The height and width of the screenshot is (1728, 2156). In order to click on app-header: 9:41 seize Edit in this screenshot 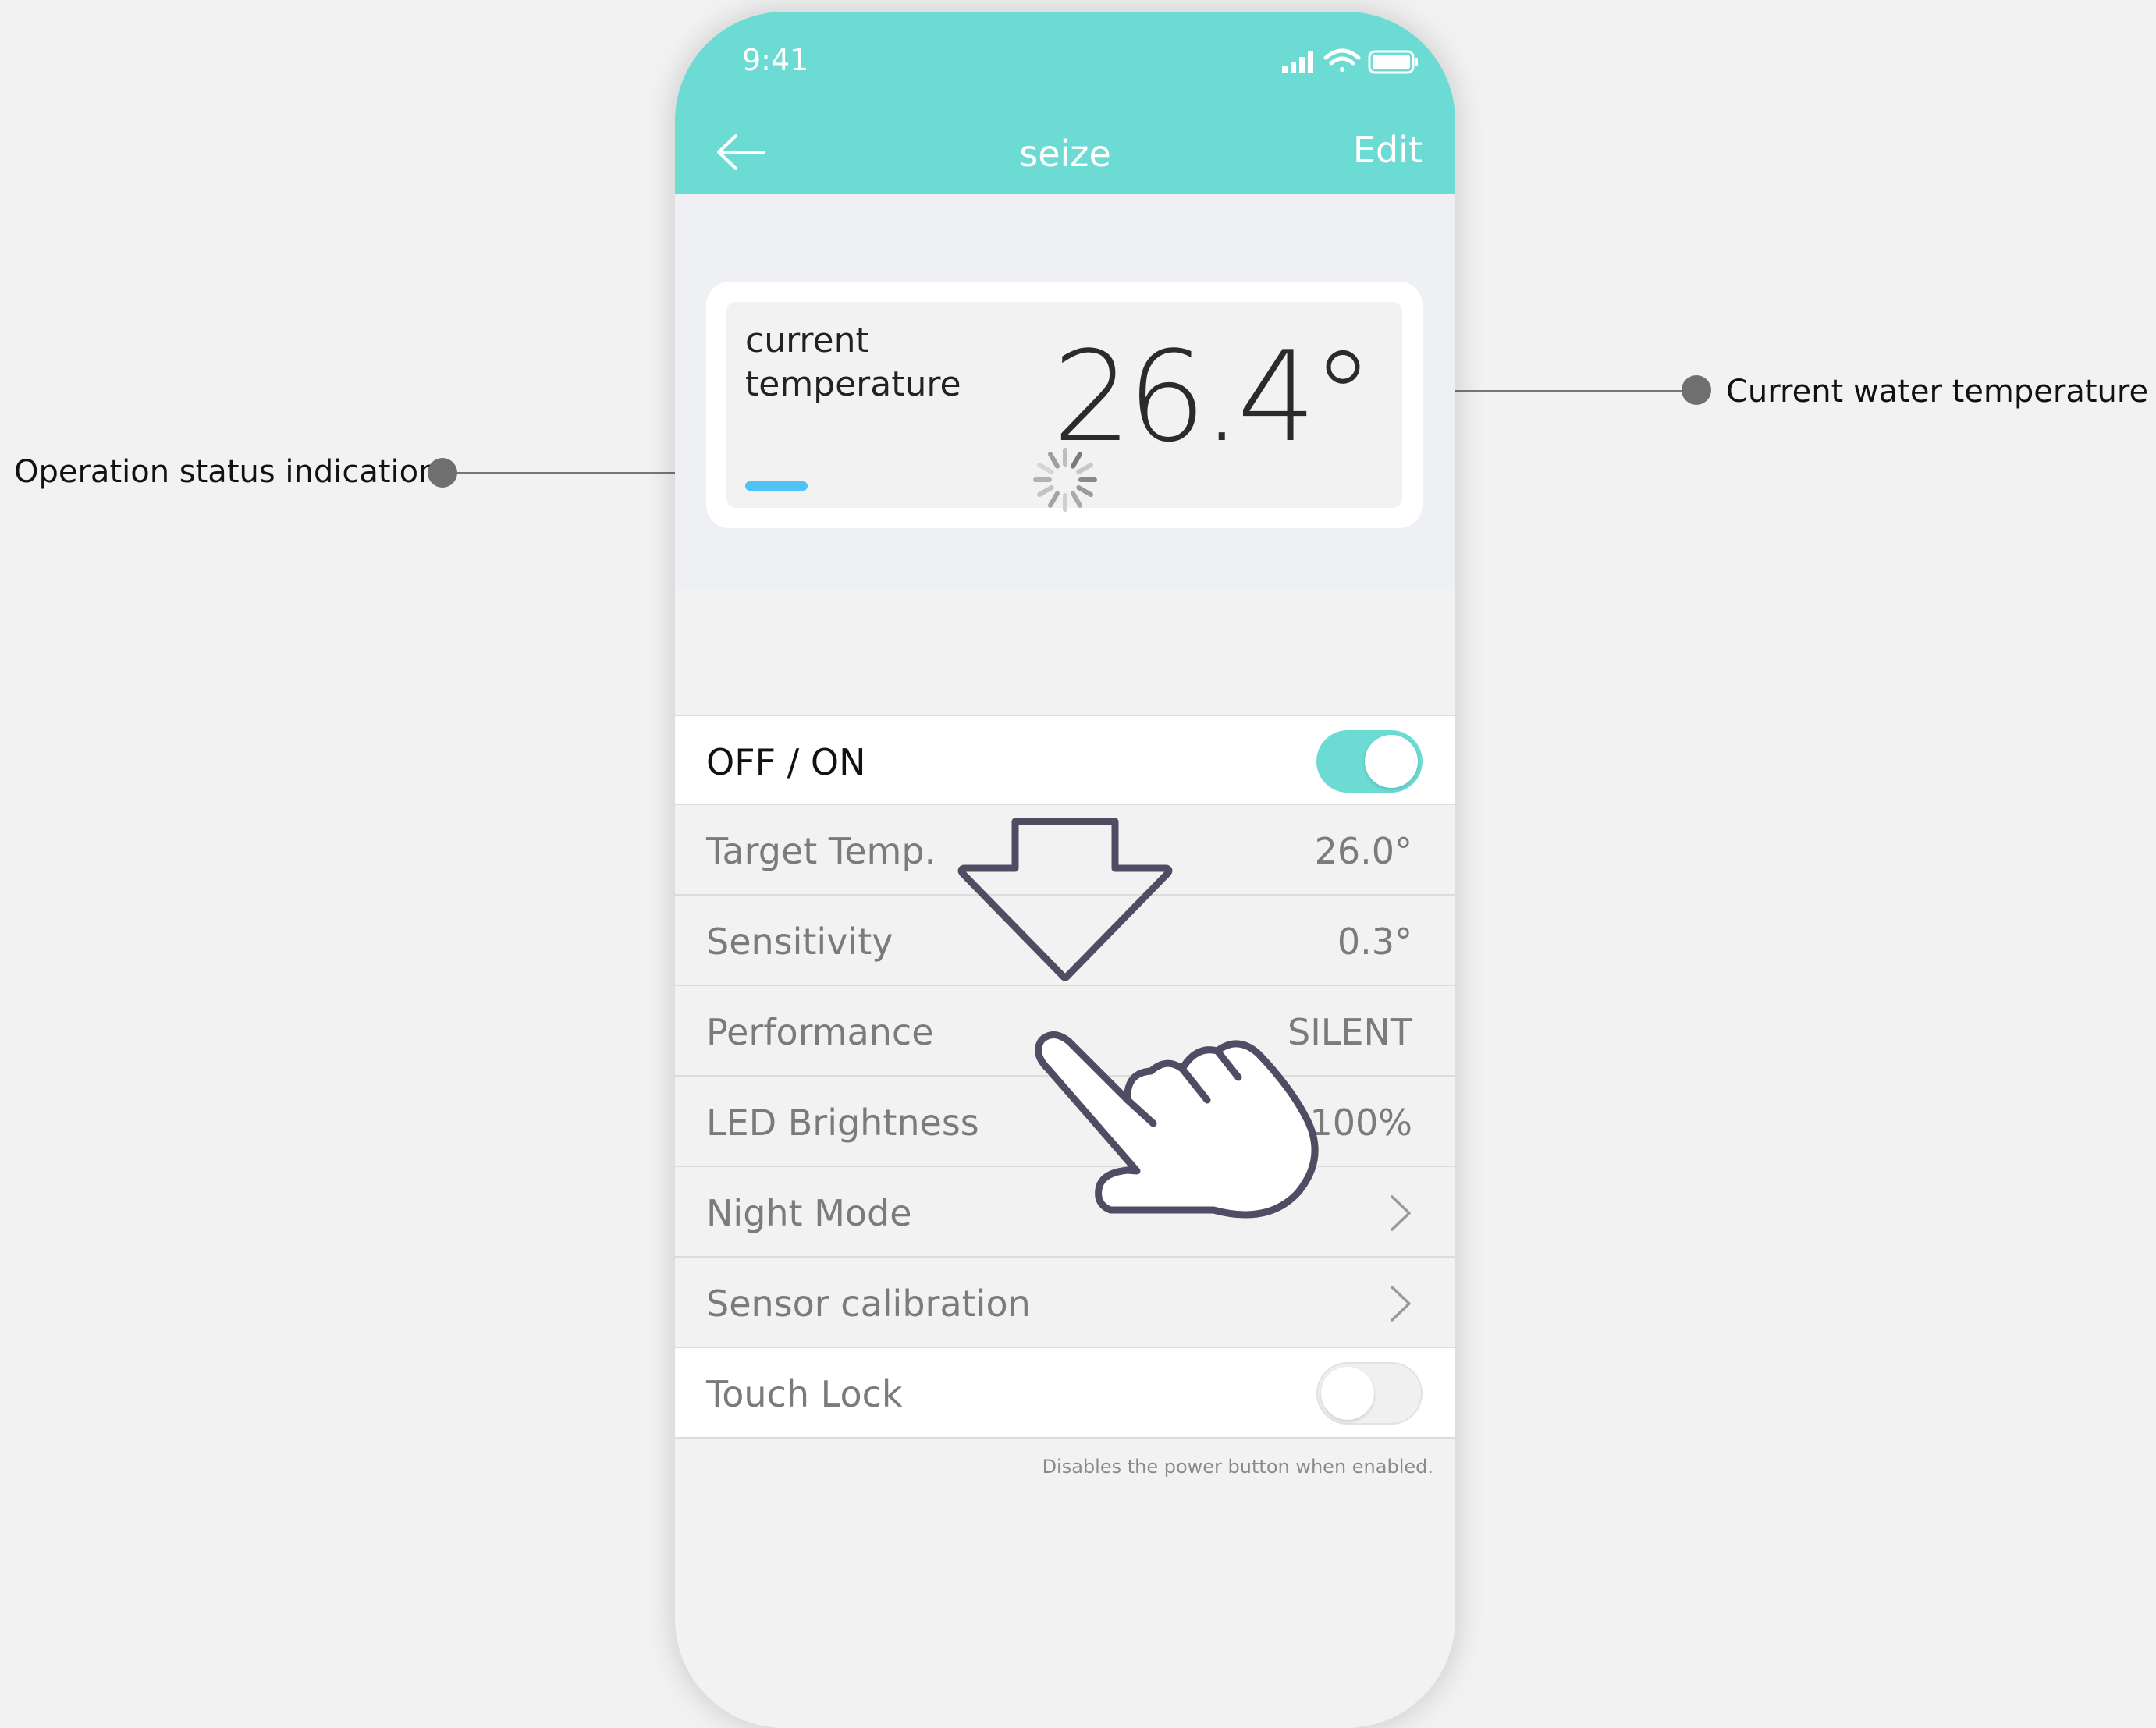, I will do `click(1065, 103)`.